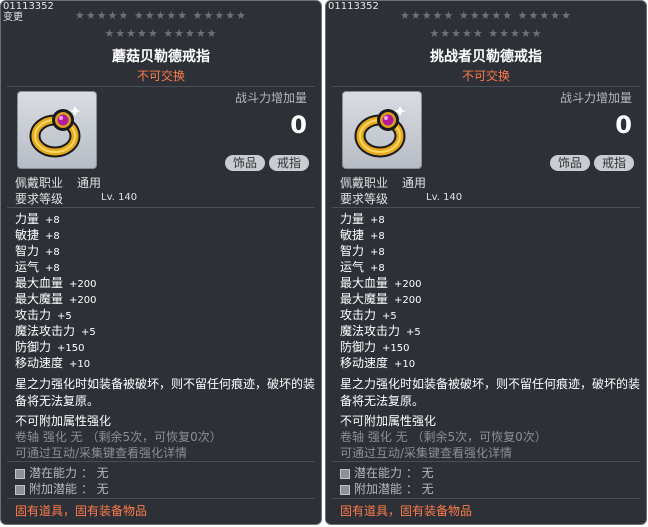 This screenshot has width=648, height=527. I want to click on category-tag-ring: 戒指, so click(288, 163).